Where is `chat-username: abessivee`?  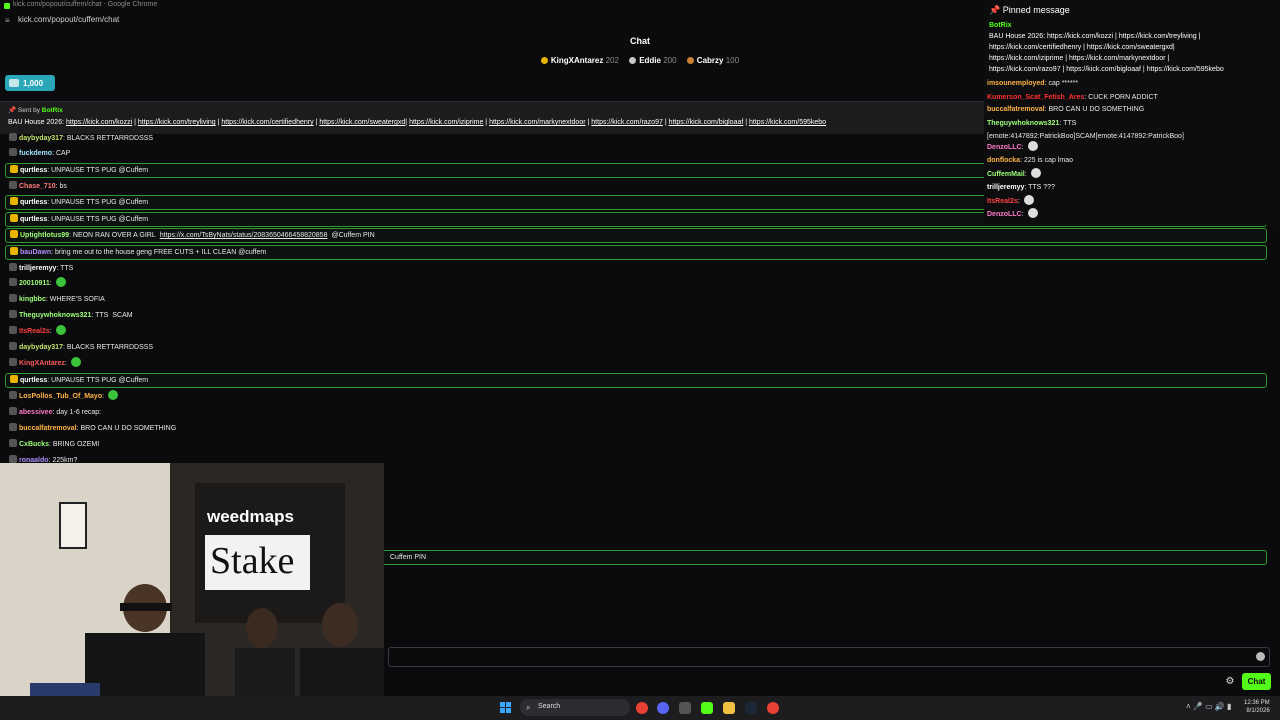 chat-username: abessivee is located at coordinates (35, 412).